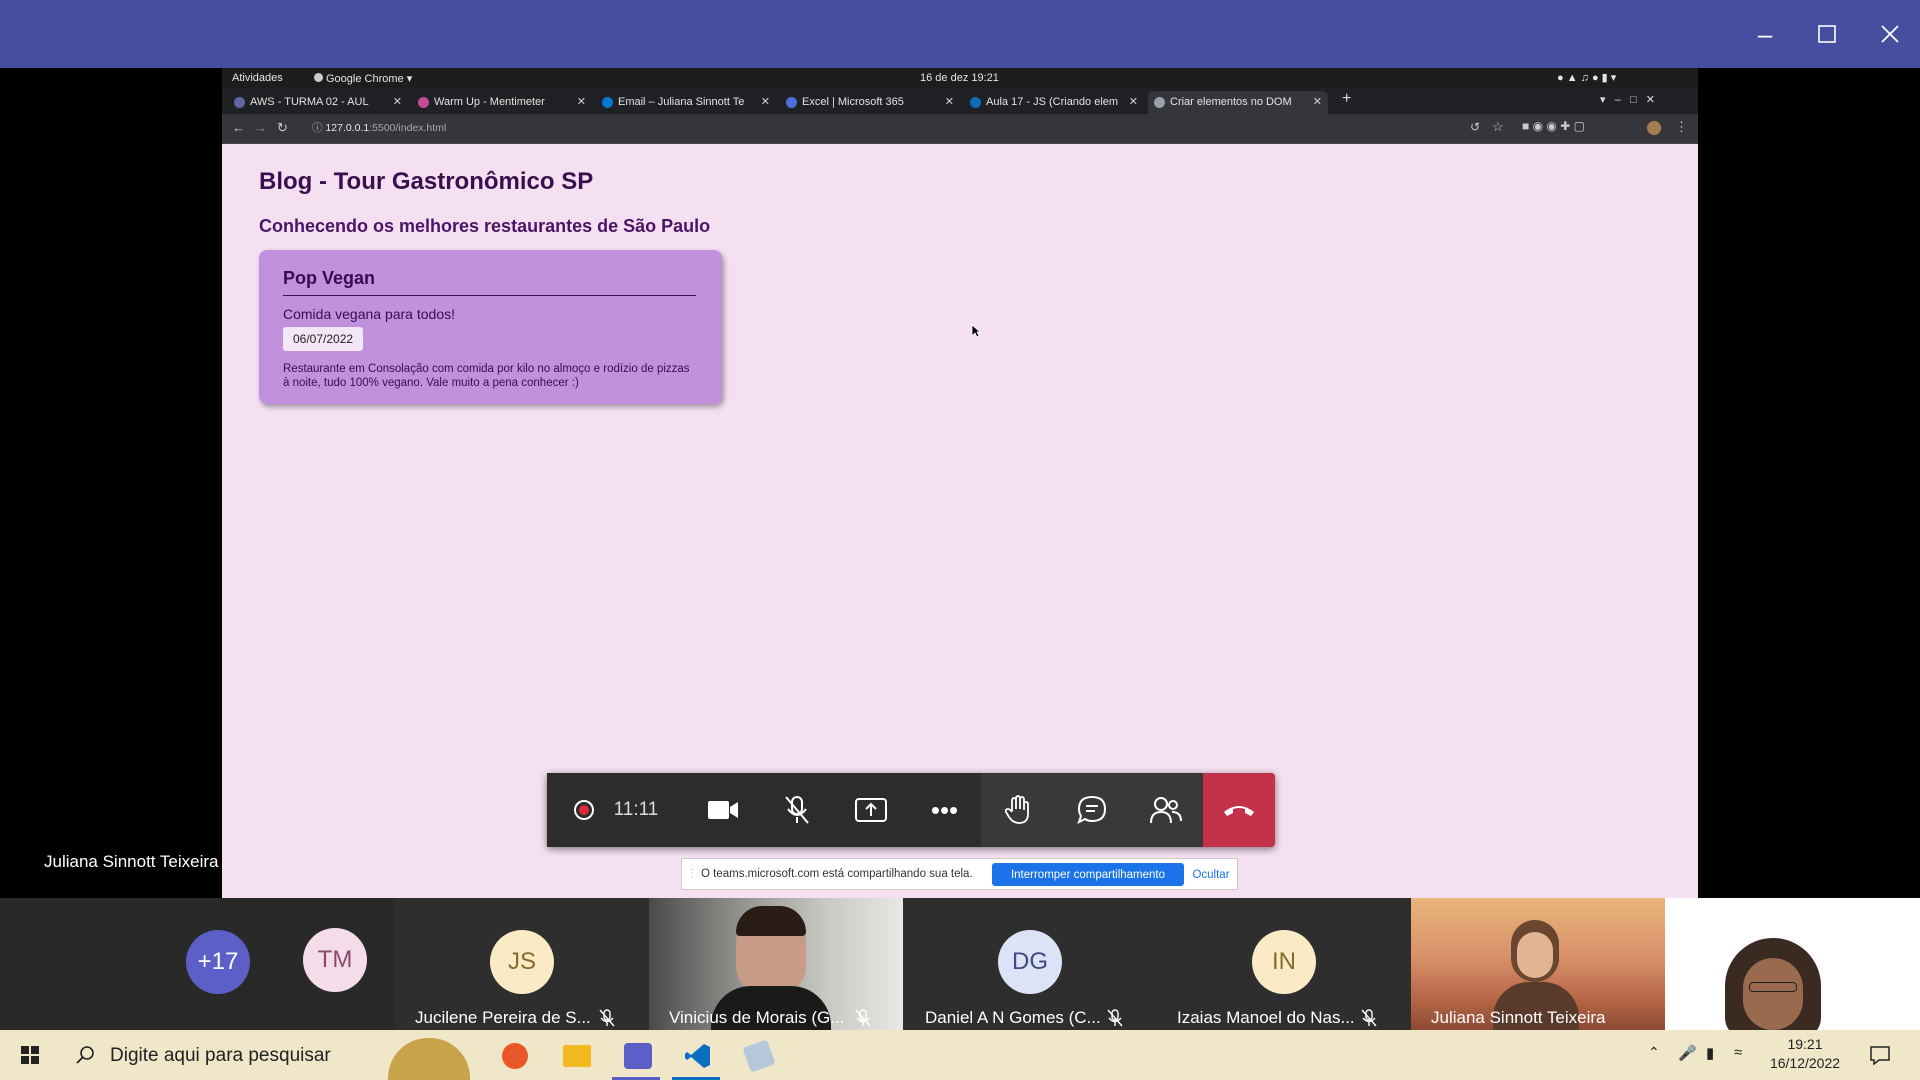  Describe the element at coordinates (698, 1056) in the screenshot. I see `vscode-icon` at that location.